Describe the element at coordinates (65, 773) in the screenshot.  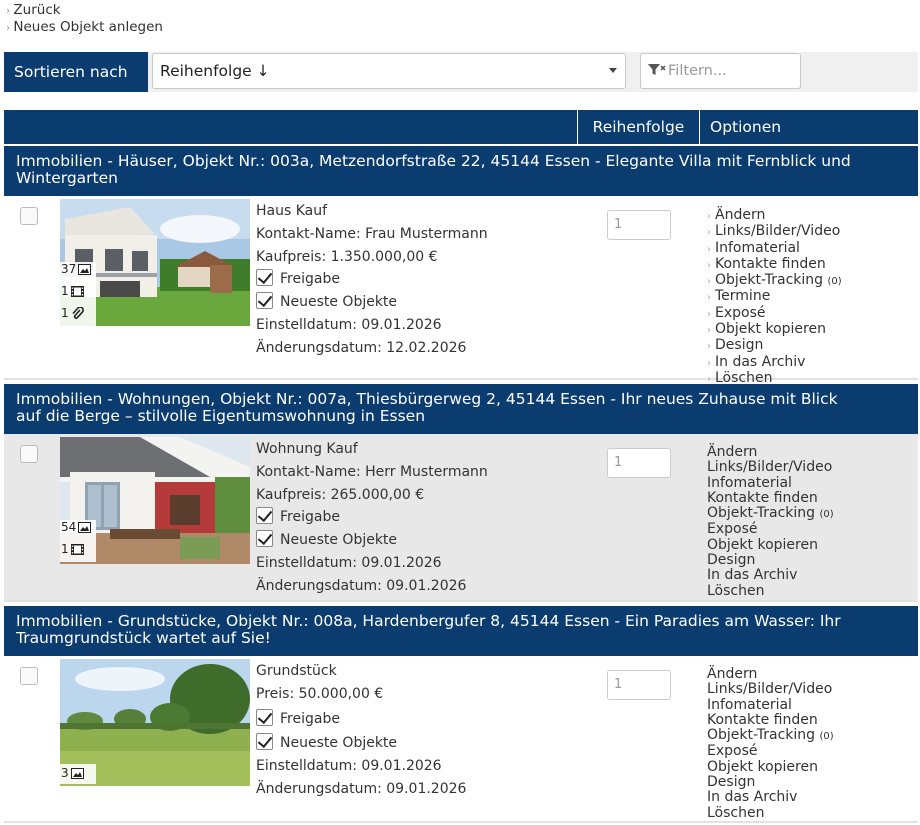
I see `image-count-value: 3` at that location.